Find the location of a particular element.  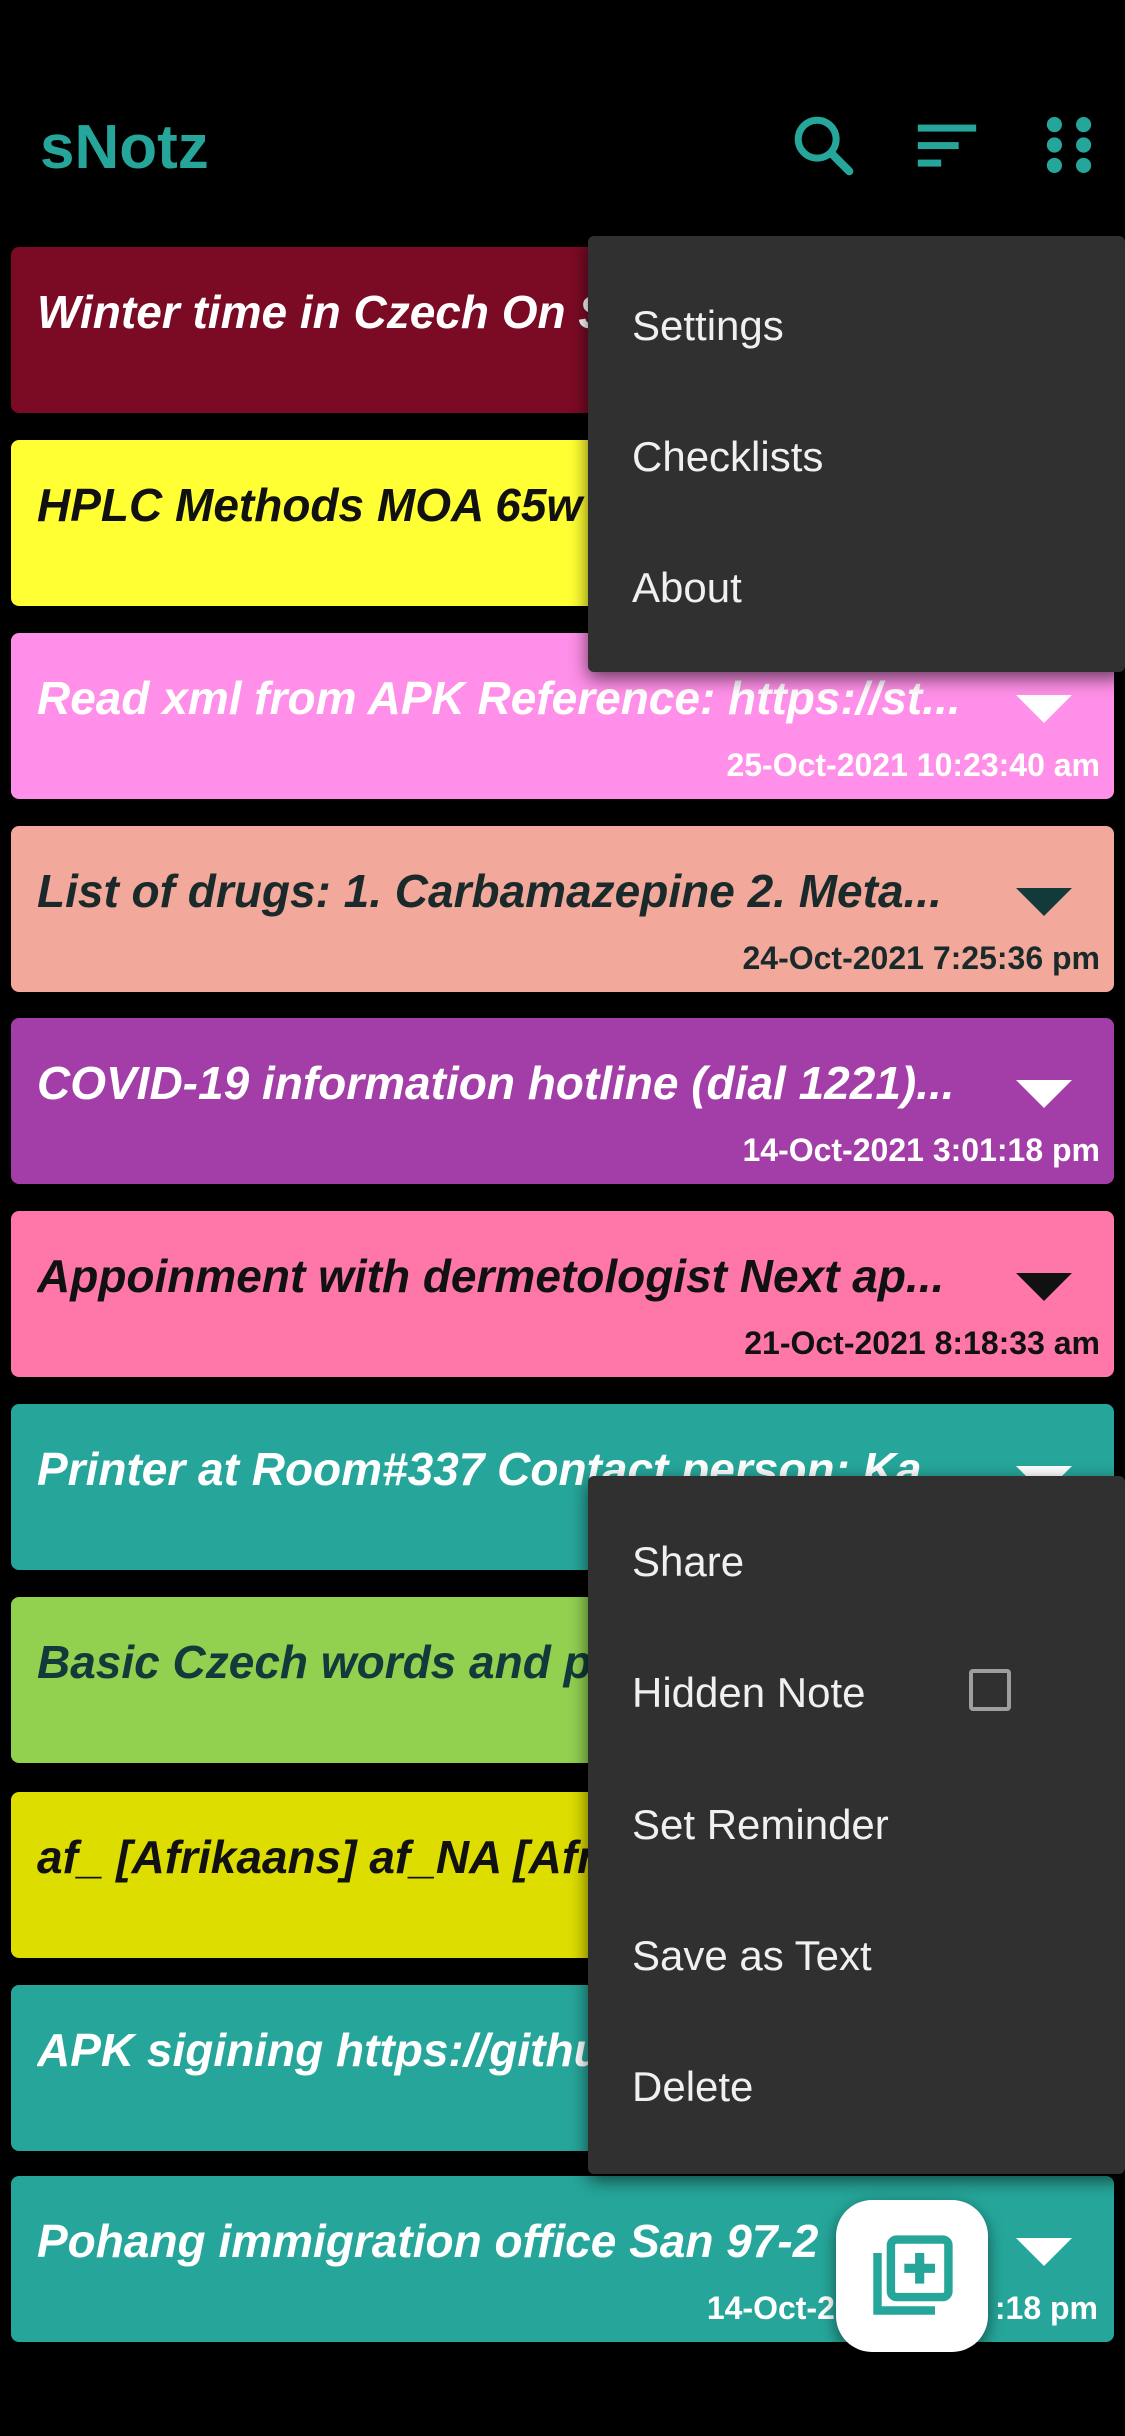

menu-item-save-as-text: Save as Text is located at coordinates (752, 1956).